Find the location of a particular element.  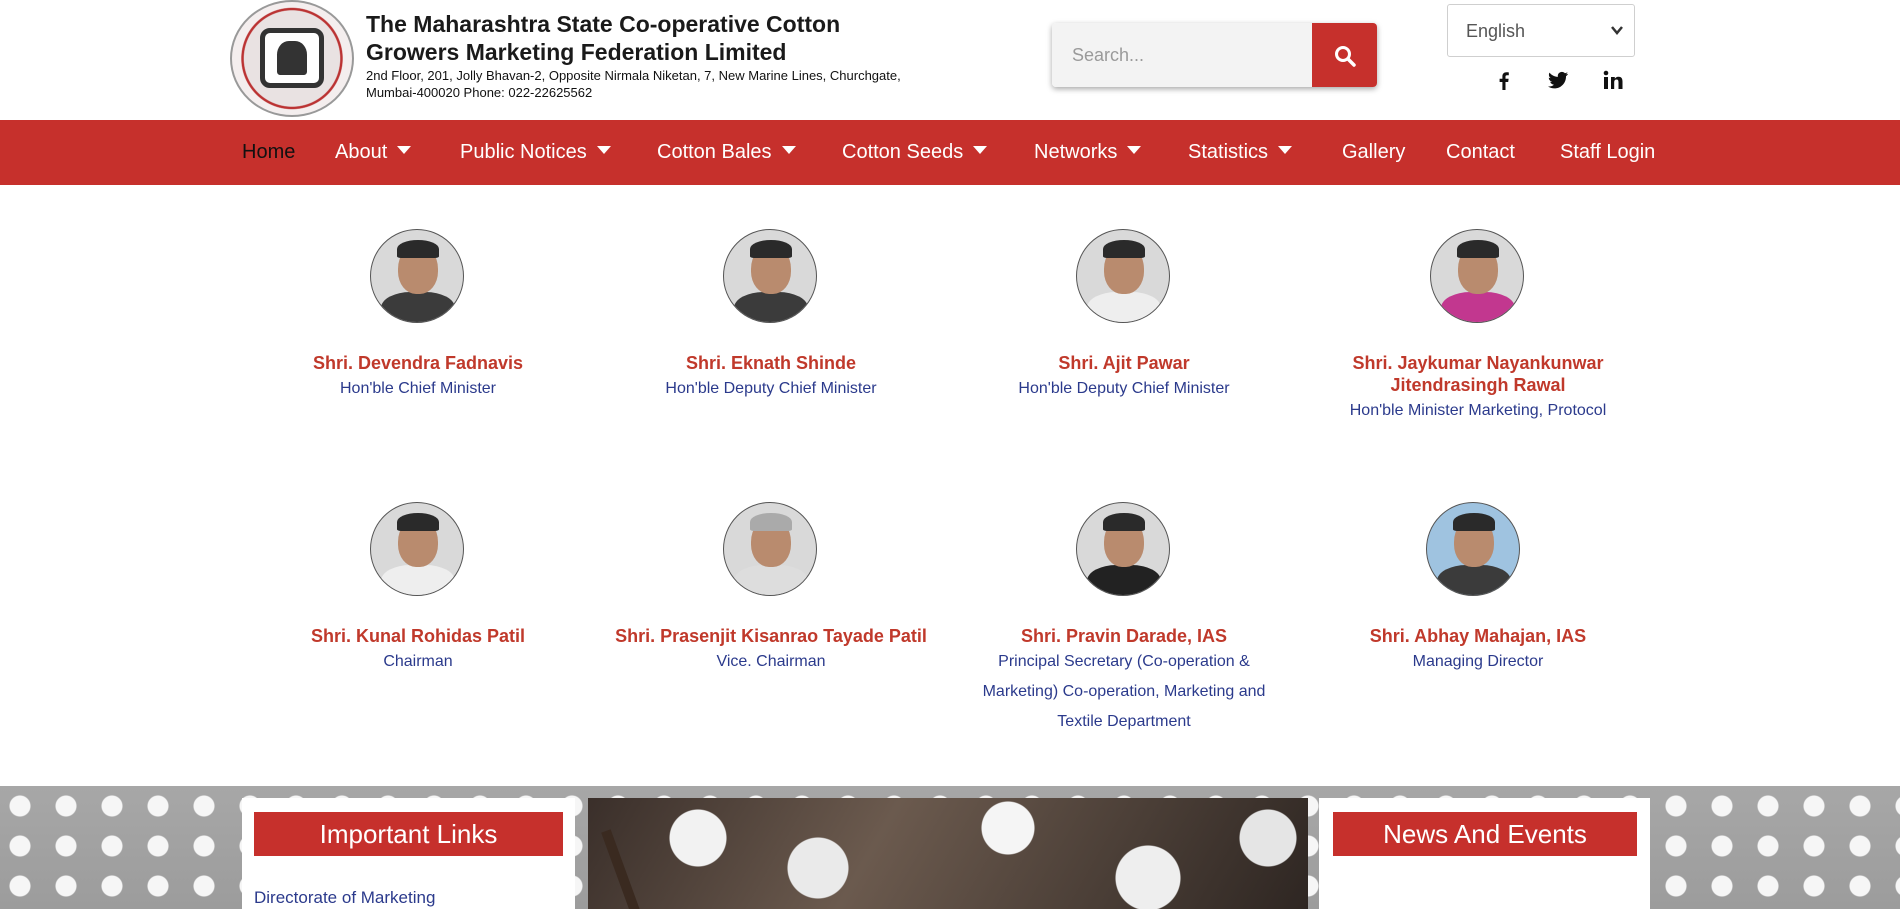

language-selected: English is located at coordinates (1496, 31).